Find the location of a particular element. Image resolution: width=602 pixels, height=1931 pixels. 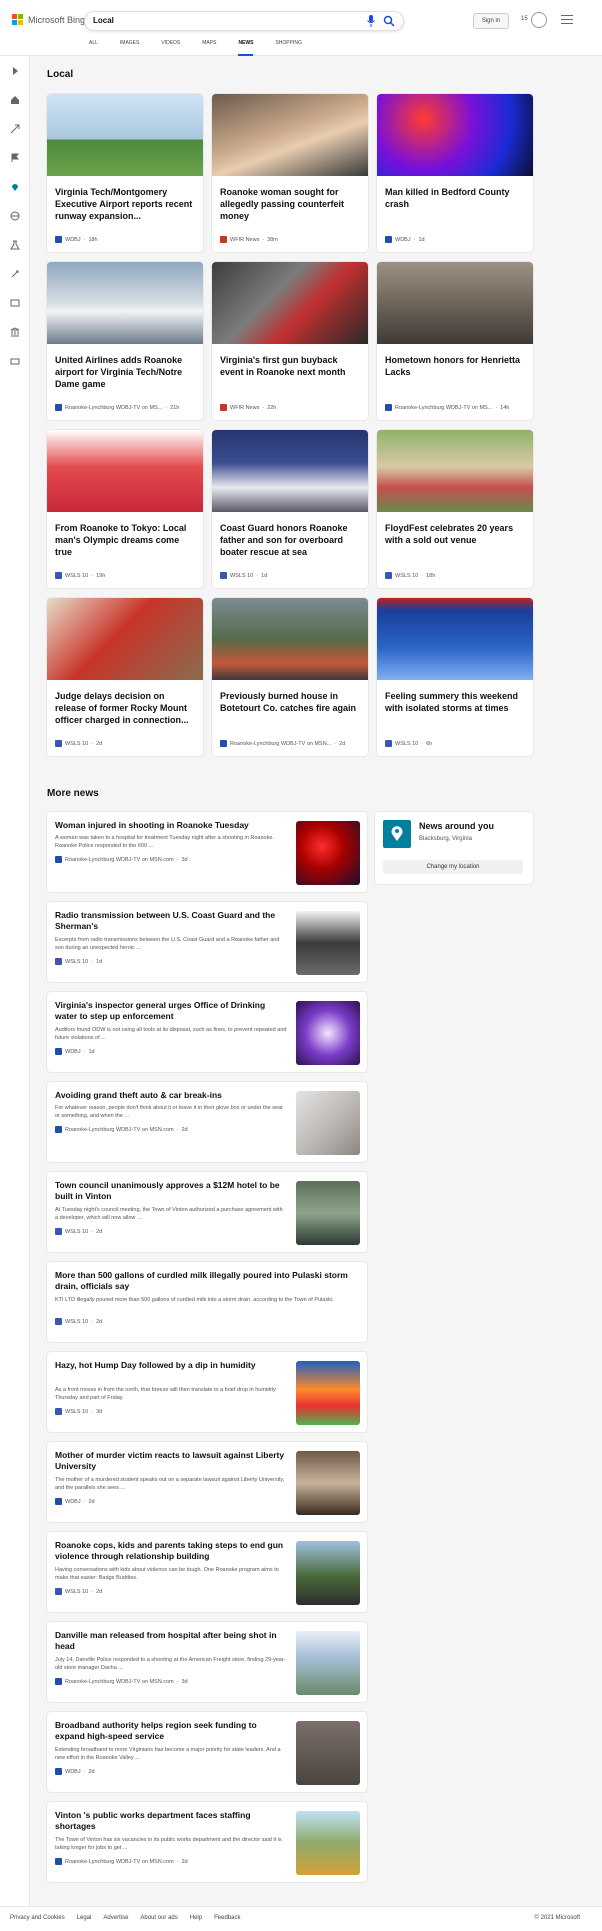

tab-all: ALL is located at coordinates (93, 48).